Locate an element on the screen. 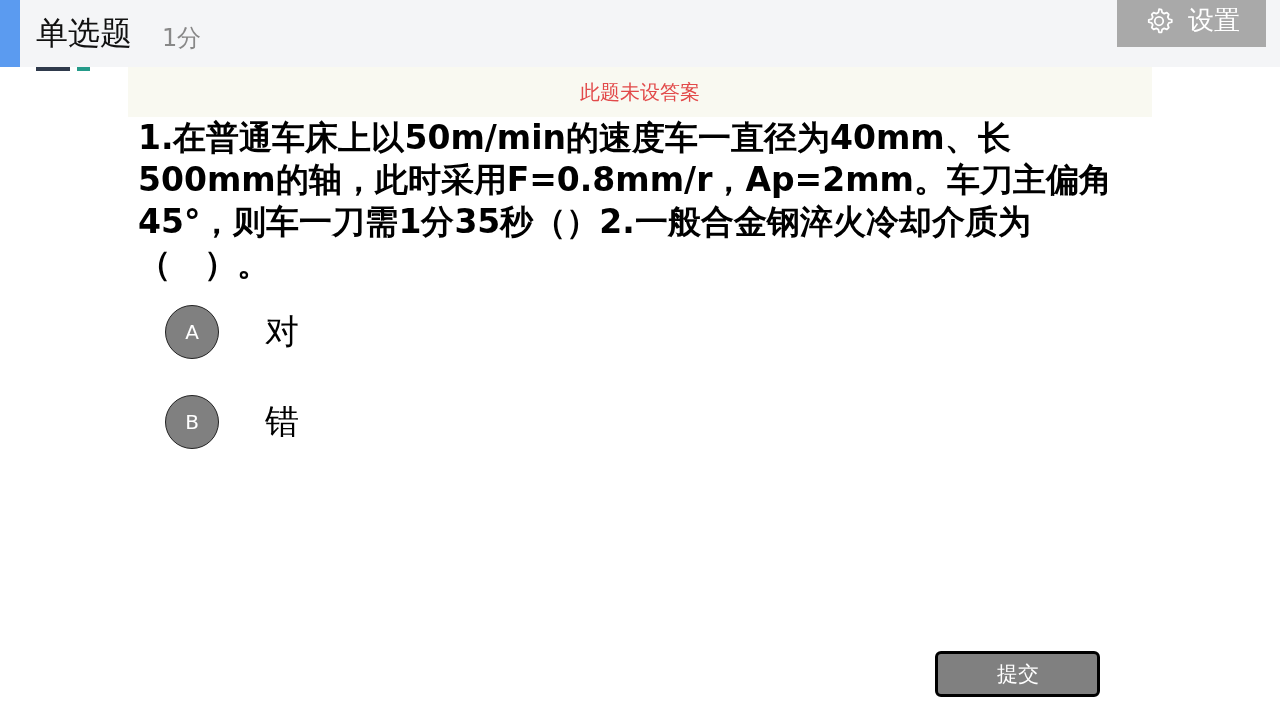 The width and height of the screenshot is (1280, 720). notice-text: 此题未设答案 is located at coordinates (640, 92).